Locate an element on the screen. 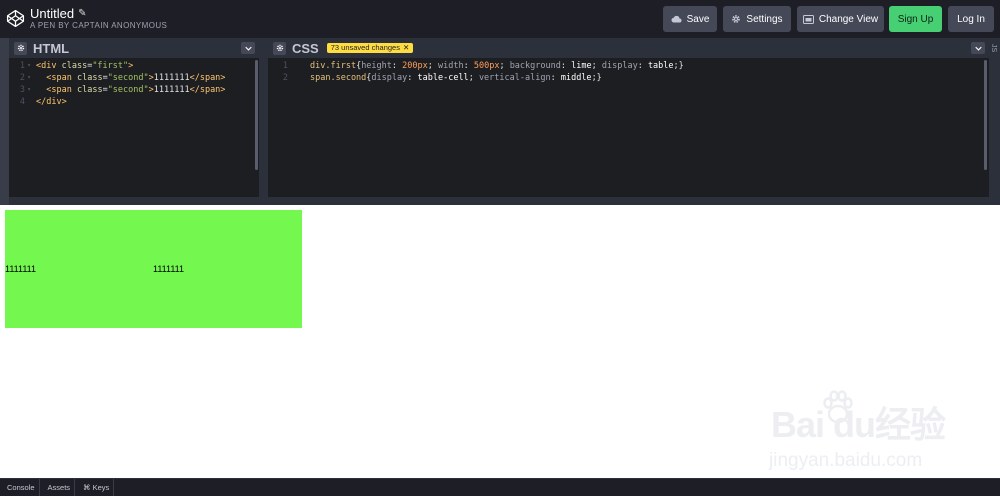 The width and height of the screenshot is (1000, 496). div-first-table: 1111111 1111111 is located at coordinates (153, 269).